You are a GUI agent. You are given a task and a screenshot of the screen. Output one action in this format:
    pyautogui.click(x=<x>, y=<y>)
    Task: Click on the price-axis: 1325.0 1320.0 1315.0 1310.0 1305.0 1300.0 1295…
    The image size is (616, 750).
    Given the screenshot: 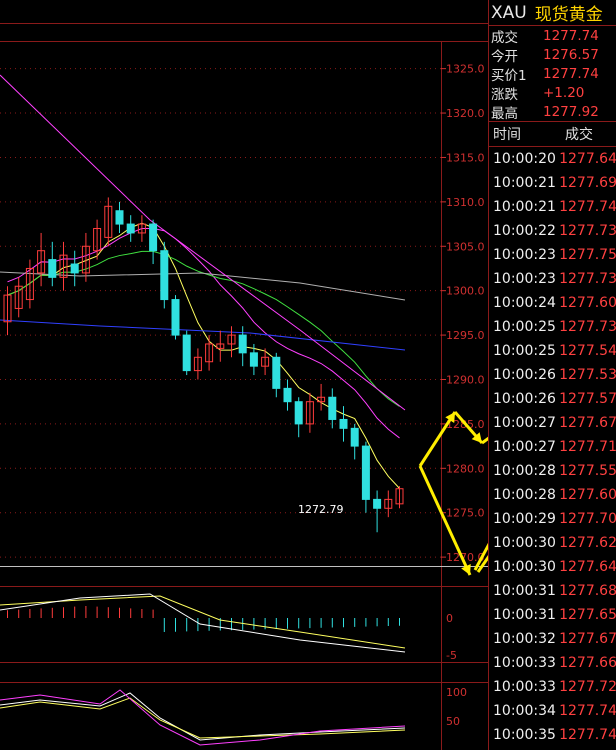 What is the action you would take?
    pyautogui.click(x=463, y=395)
    